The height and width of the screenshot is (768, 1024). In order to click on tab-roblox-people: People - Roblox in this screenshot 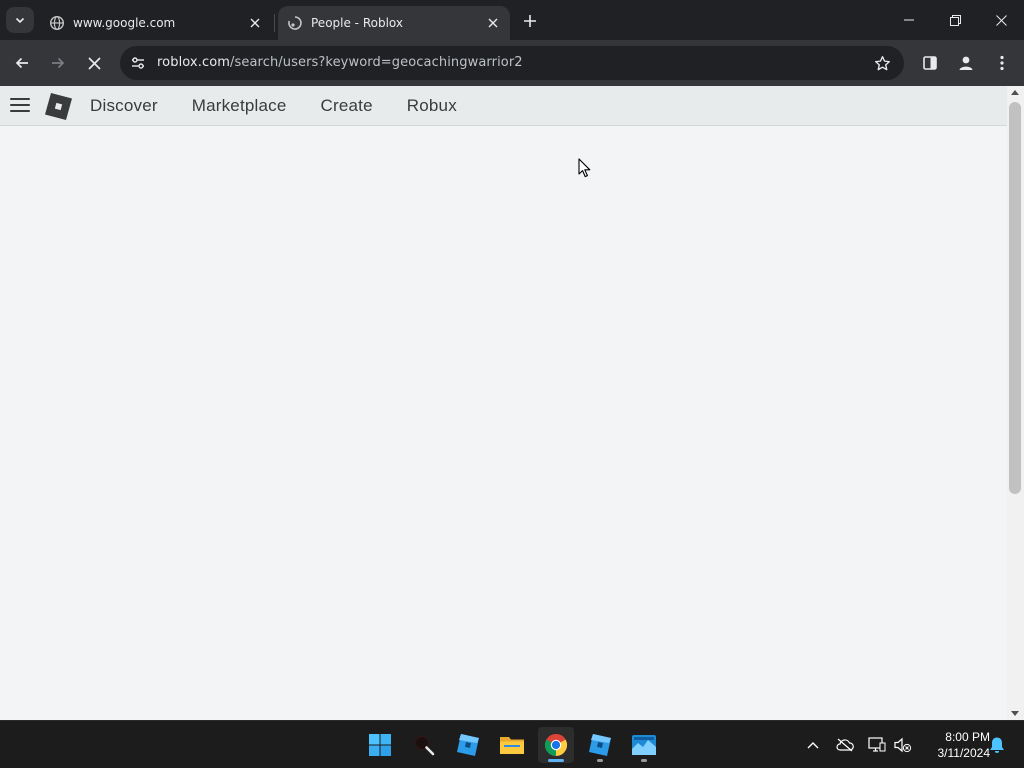, I will do `click(394, 23)`.